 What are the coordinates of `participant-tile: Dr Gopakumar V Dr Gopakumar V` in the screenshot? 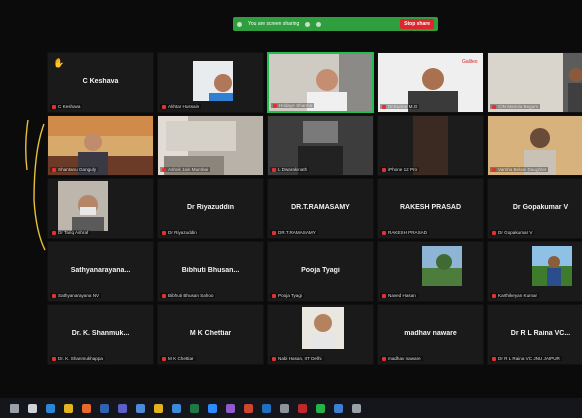 It's located at (534, 208).